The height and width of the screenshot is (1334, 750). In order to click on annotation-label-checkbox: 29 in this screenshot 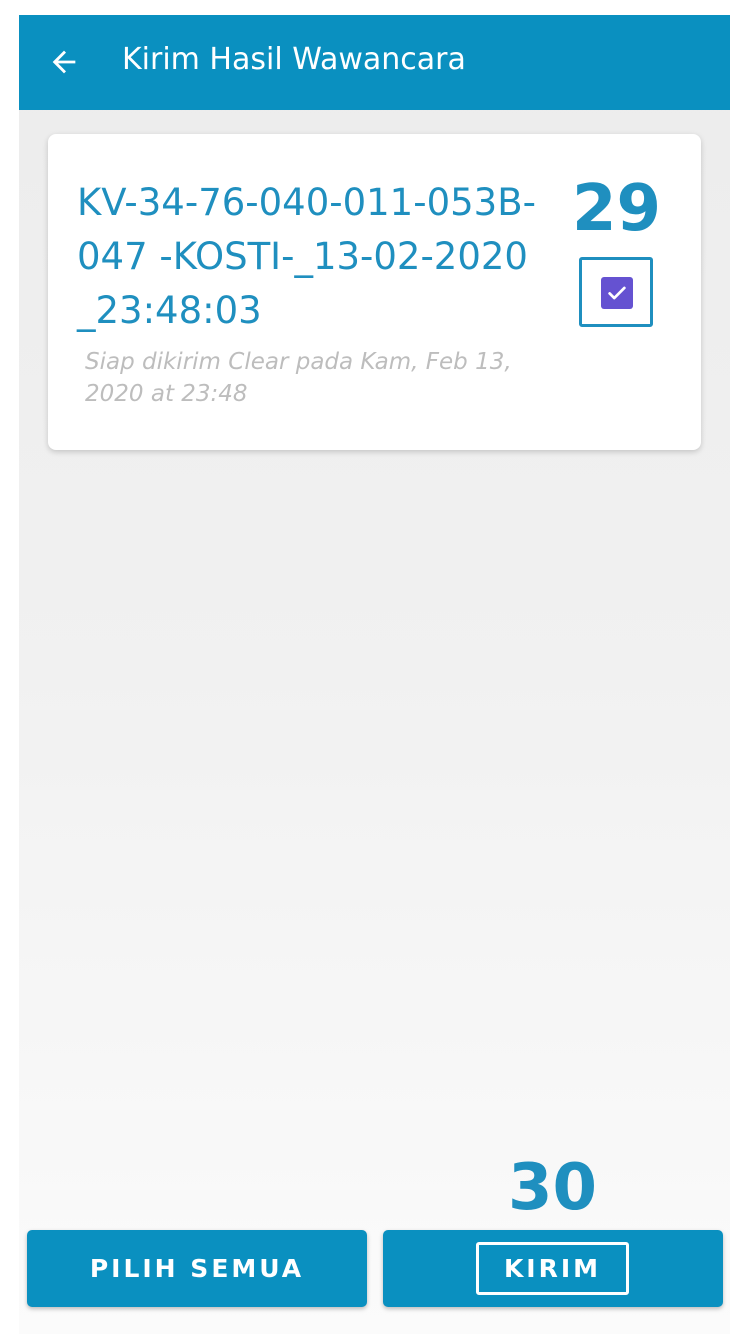, I will do `click(617, 209)`.